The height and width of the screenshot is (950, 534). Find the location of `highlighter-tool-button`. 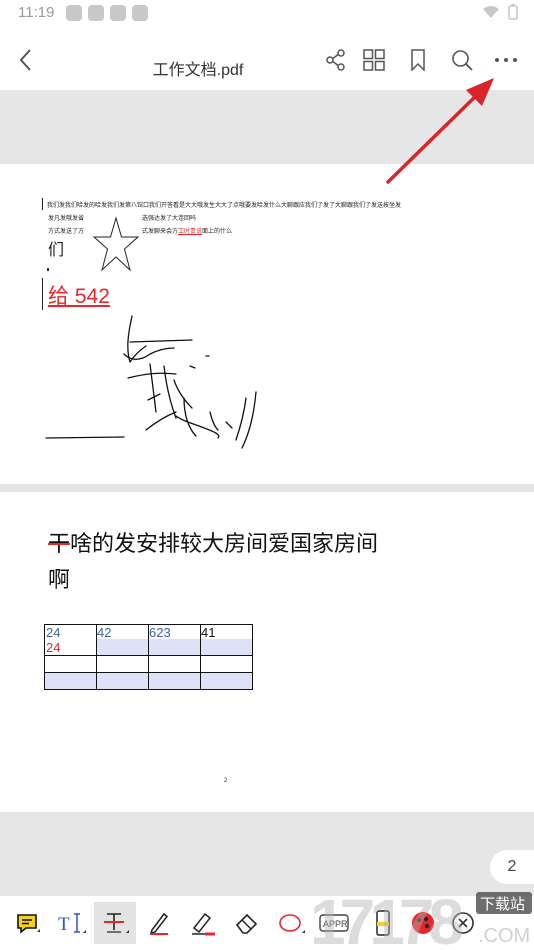

highlighter-tool-button is located at coordinates (203, 923).